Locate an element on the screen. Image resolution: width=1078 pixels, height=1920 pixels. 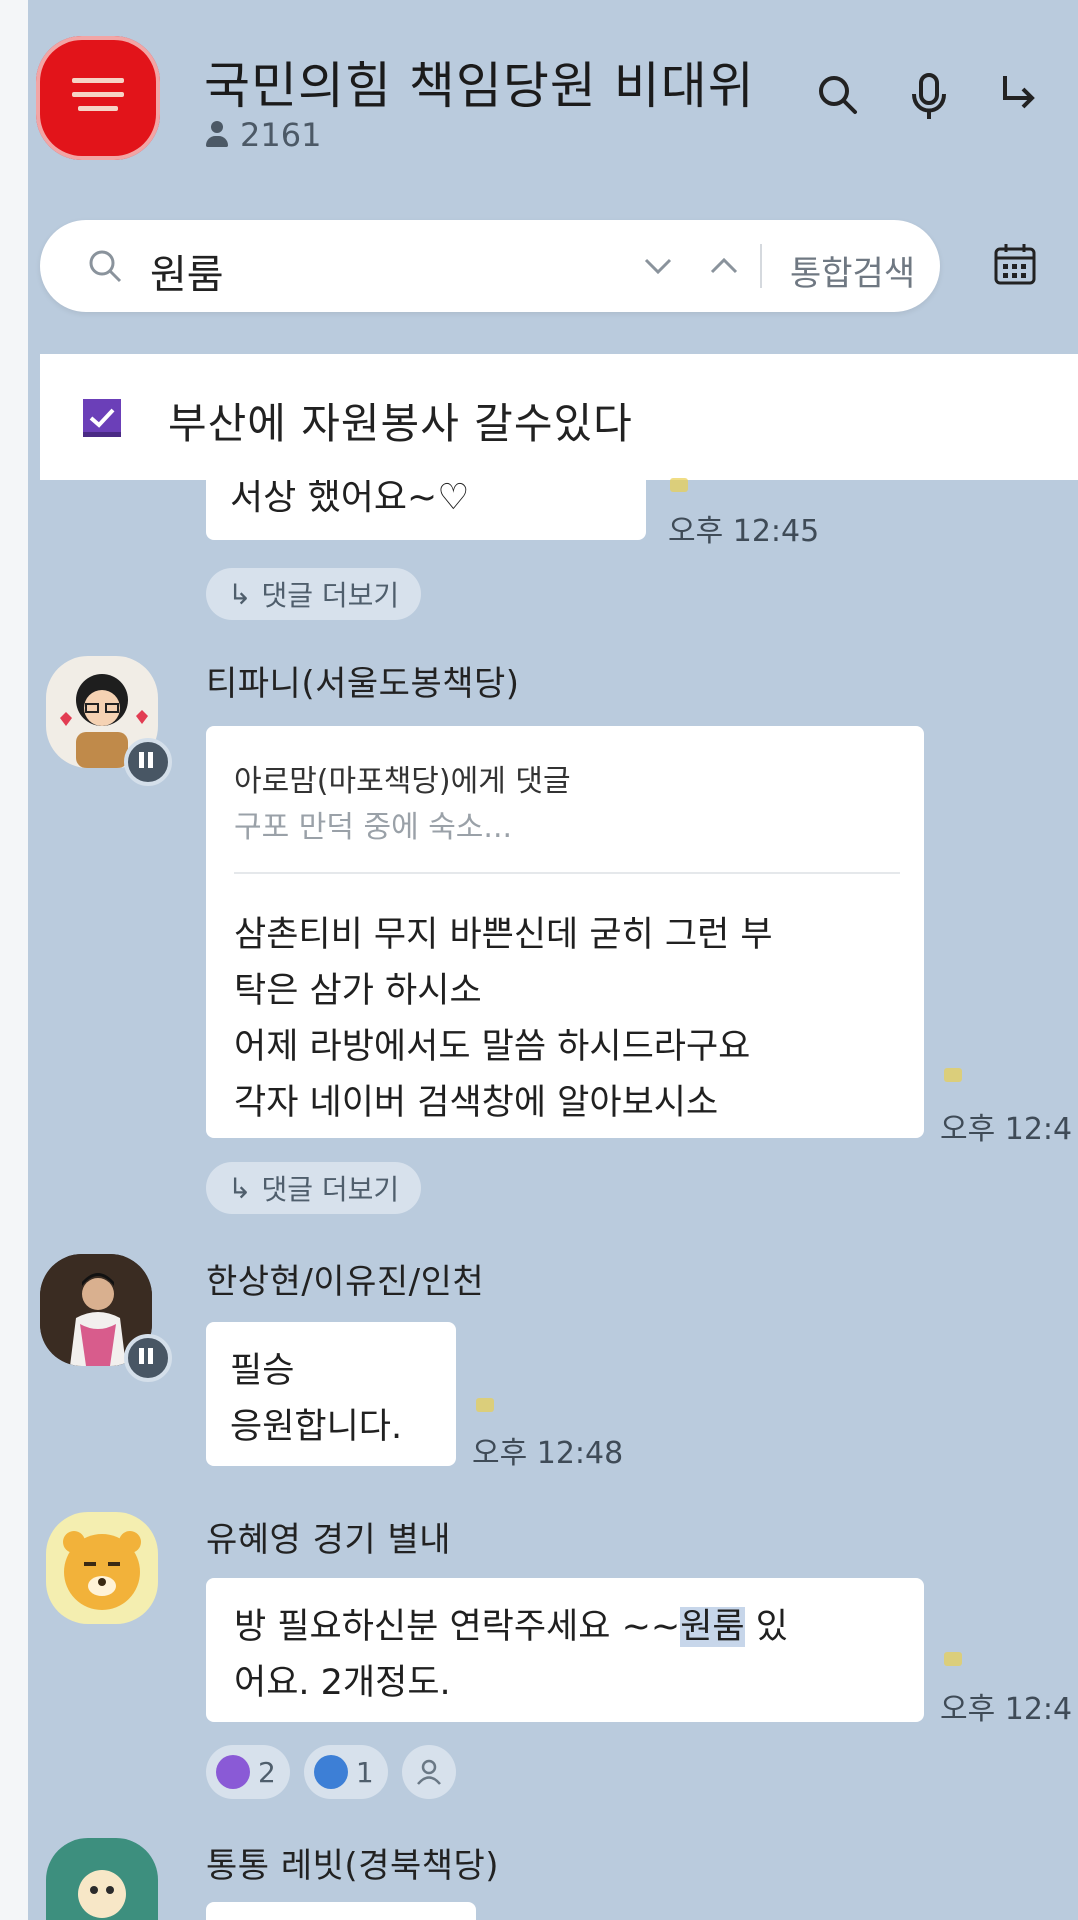
sender-name: 통통 레빗(경북책당) is located at coordinates (353, 1866).